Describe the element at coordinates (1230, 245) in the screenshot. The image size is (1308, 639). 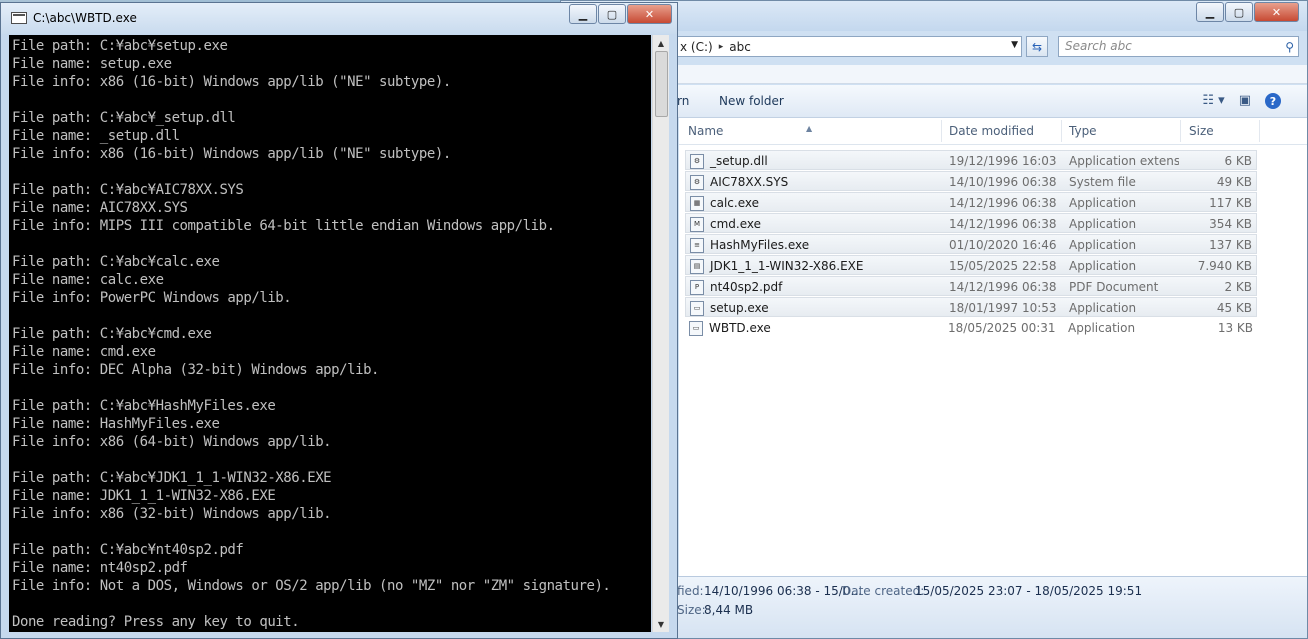
I see `file-size: 137 KB` at that location.